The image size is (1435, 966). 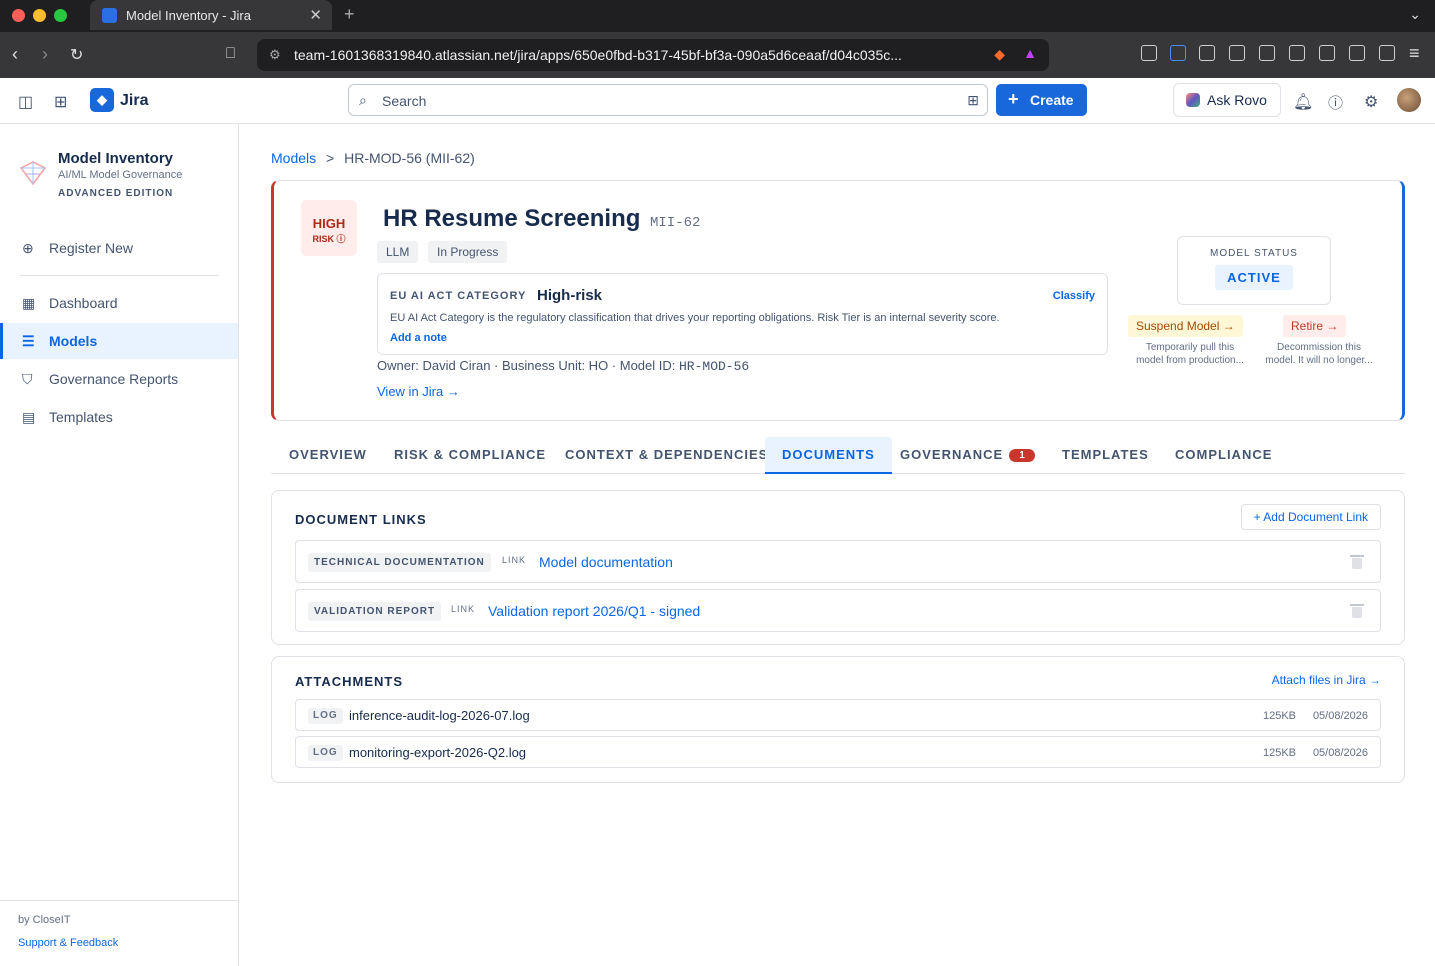 I want to click on register-new-label: Register New, so click(x=91, y=248).